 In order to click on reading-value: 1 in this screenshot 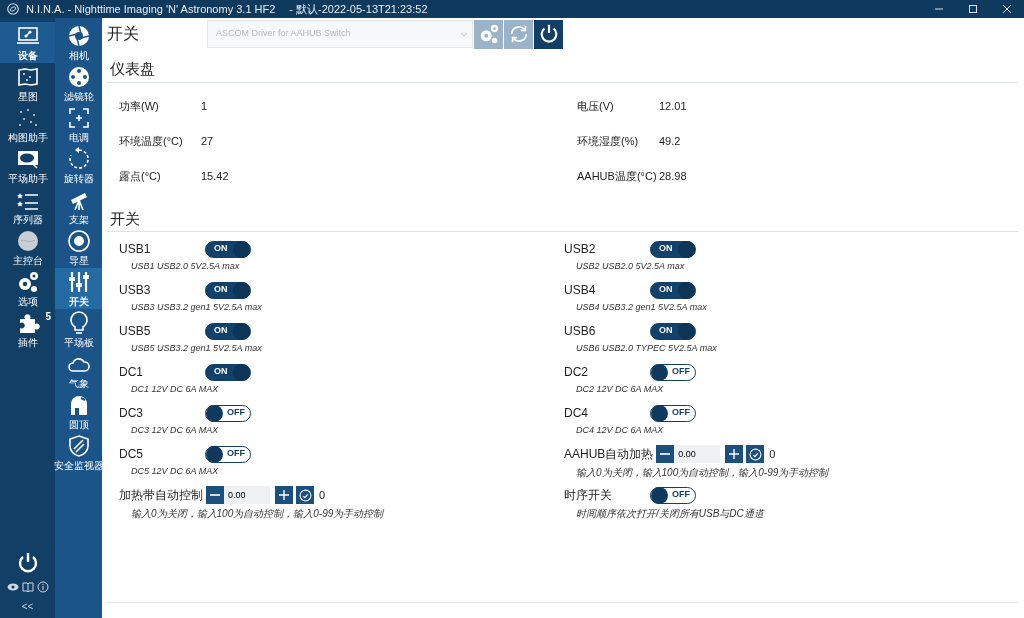, I will do `click(204, 106)`.